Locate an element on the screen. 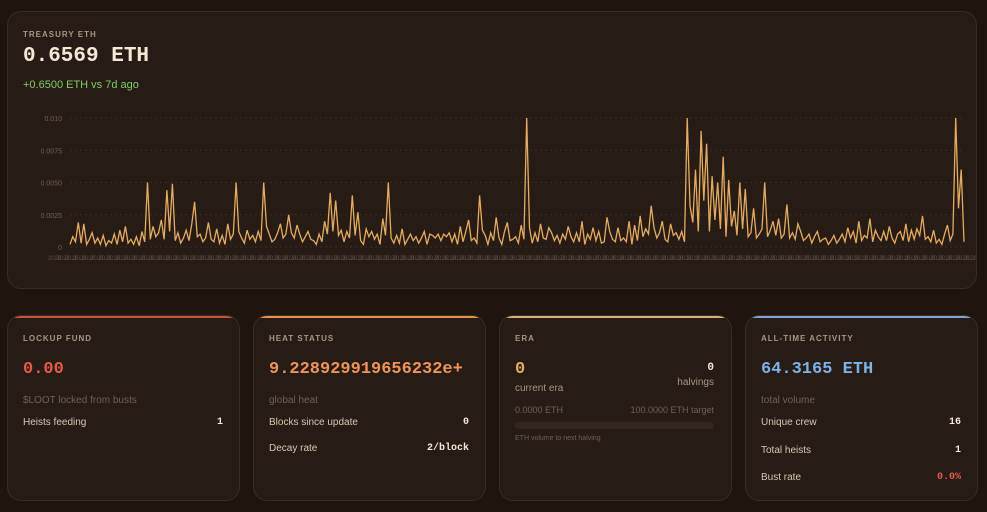  row-value: 2/block is located at coordinates (447, 448).